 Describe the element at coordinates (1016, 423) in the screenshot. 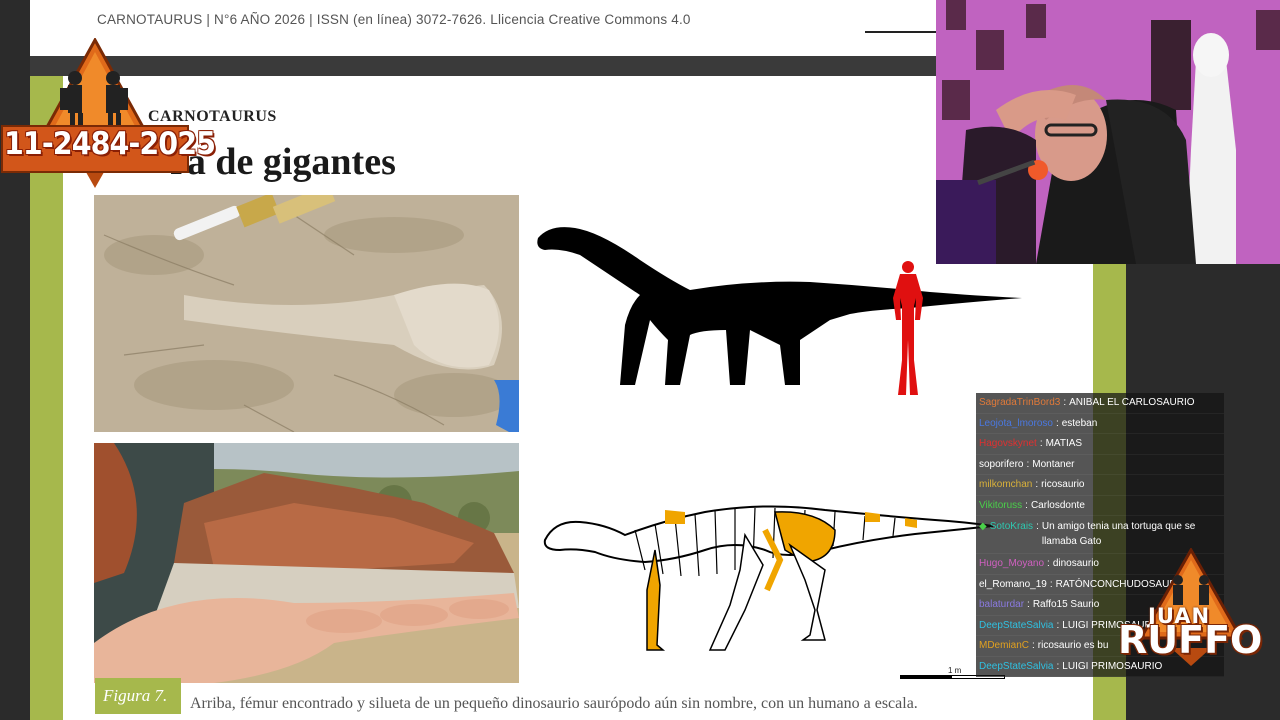

I see `chat-username: Leojota_lmoroso` at that location.